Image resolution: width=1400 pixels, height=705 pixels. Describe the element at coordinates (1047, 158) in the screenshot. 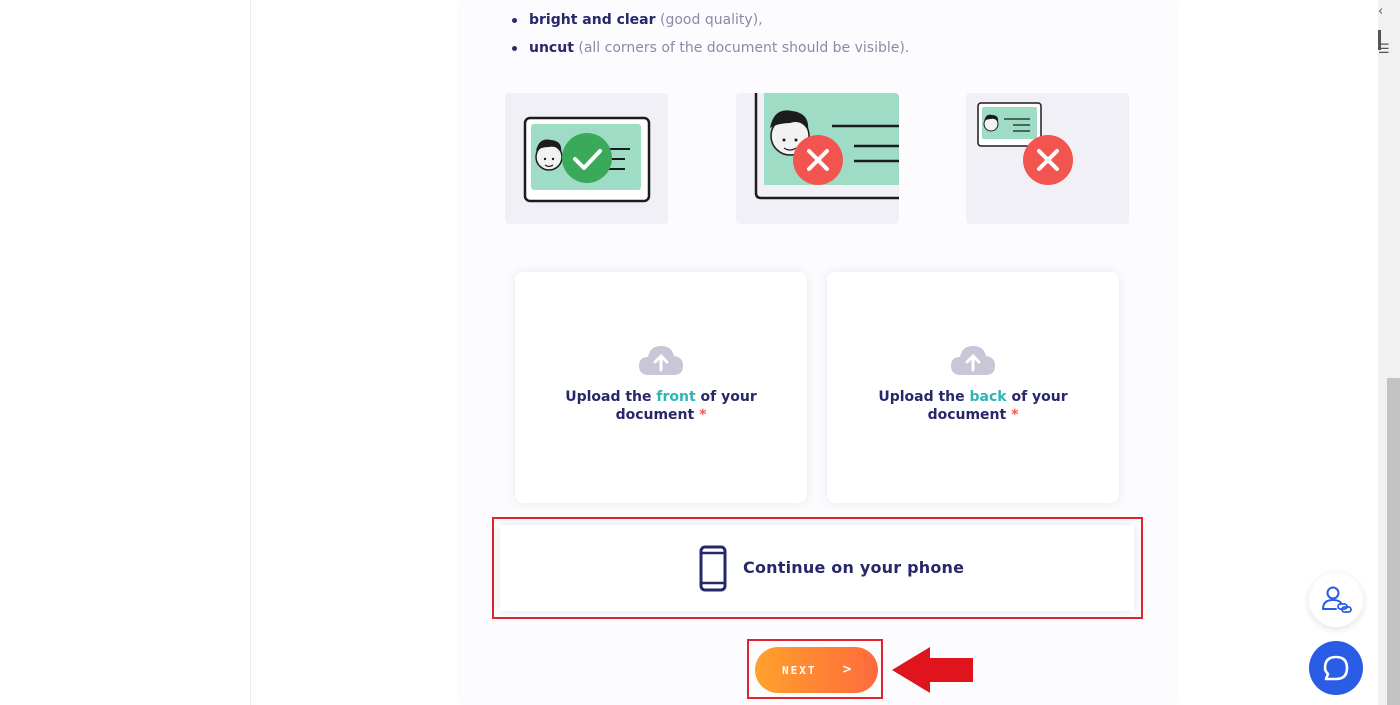

I see `too-small-example-illustration` at that location.